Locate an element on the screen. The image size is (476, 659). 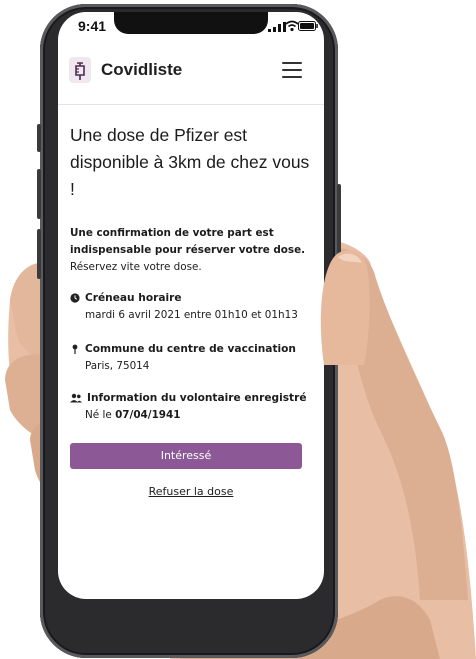
status-bar: 9:41 is located at coordinates (191, 27).